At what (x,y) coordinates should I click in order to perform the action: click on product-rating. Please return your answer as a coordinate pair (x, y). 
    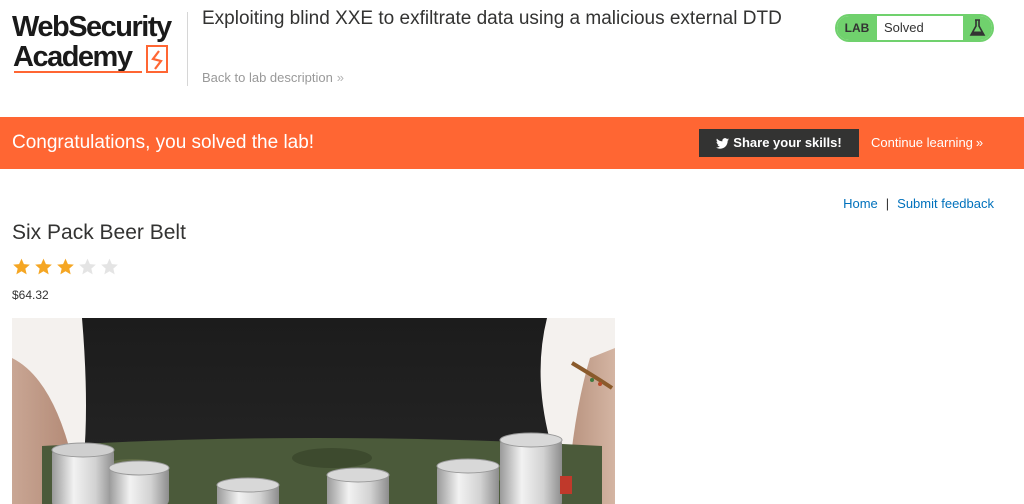
    Looking at the image, I should click on (65, 267).